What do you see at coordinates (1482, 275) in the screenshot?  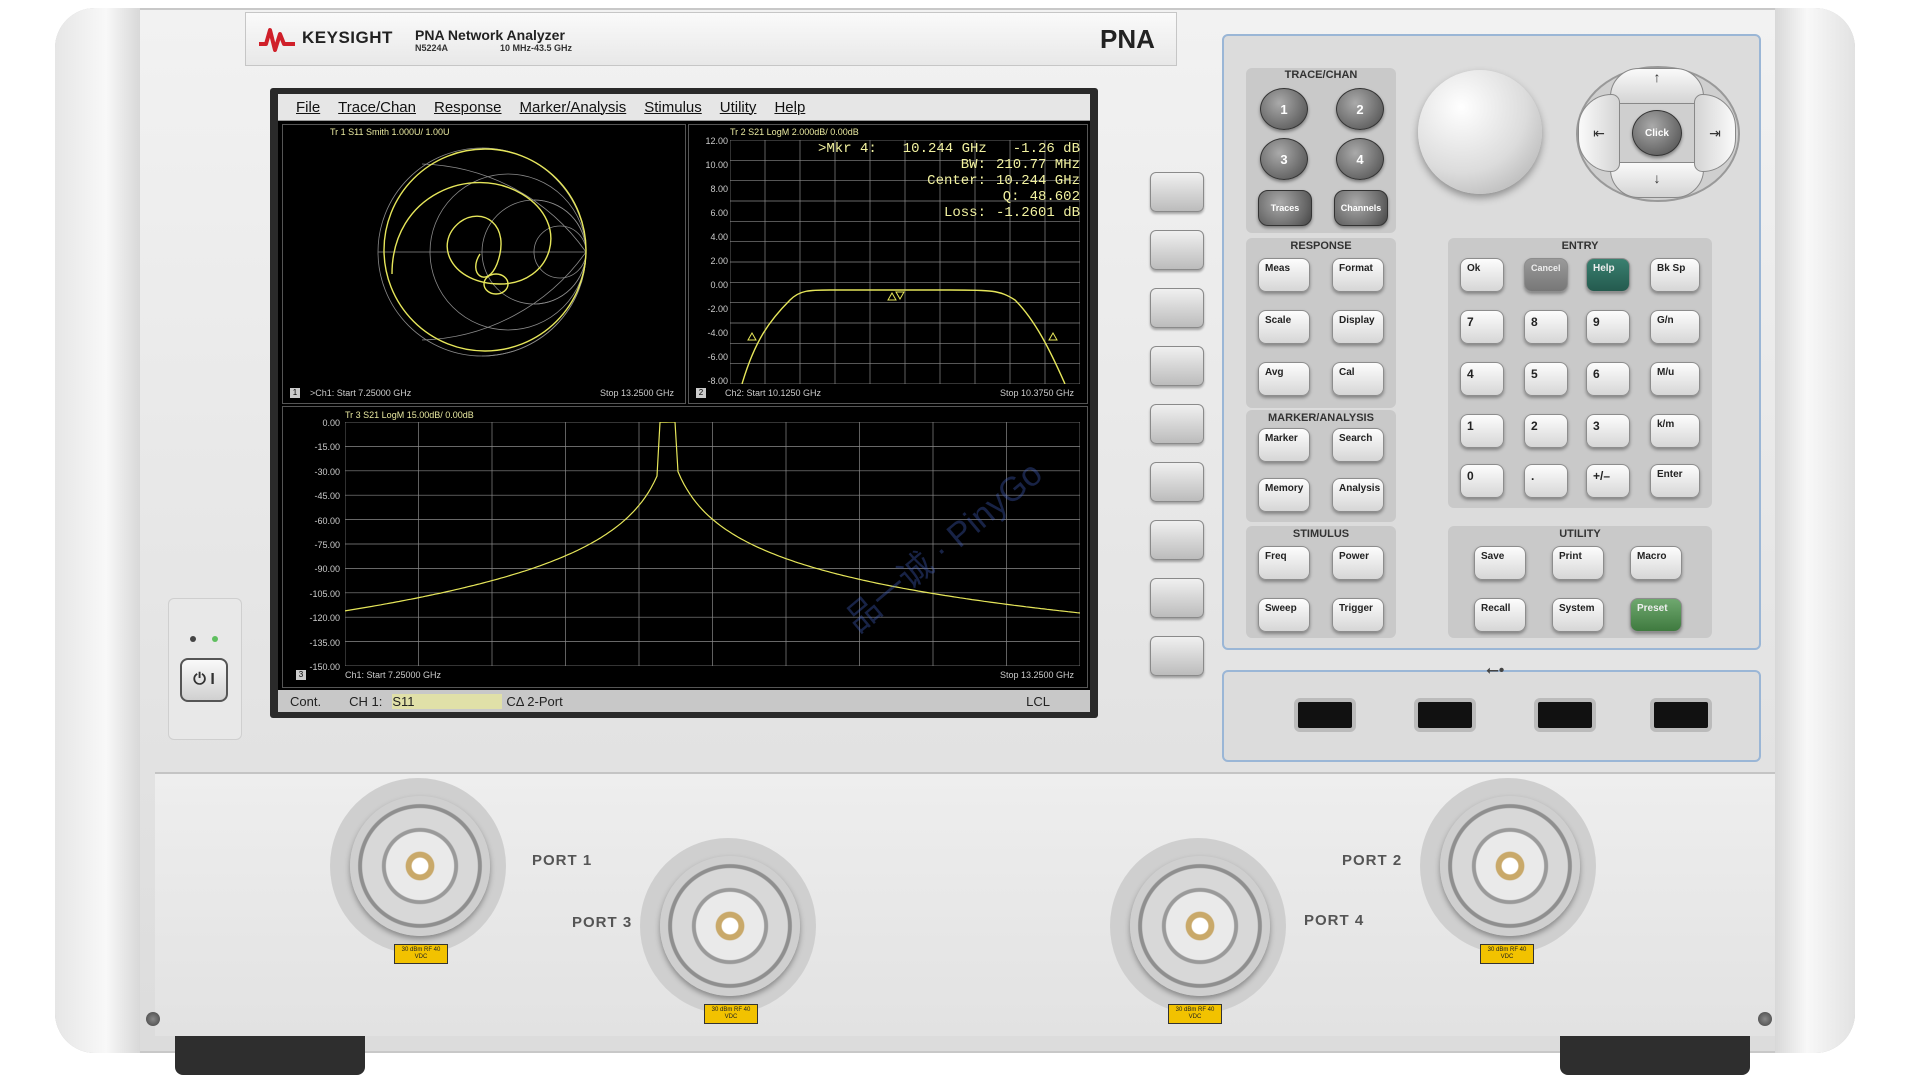 I see `ok-key: Ok` at bounding box center [1482, 275].